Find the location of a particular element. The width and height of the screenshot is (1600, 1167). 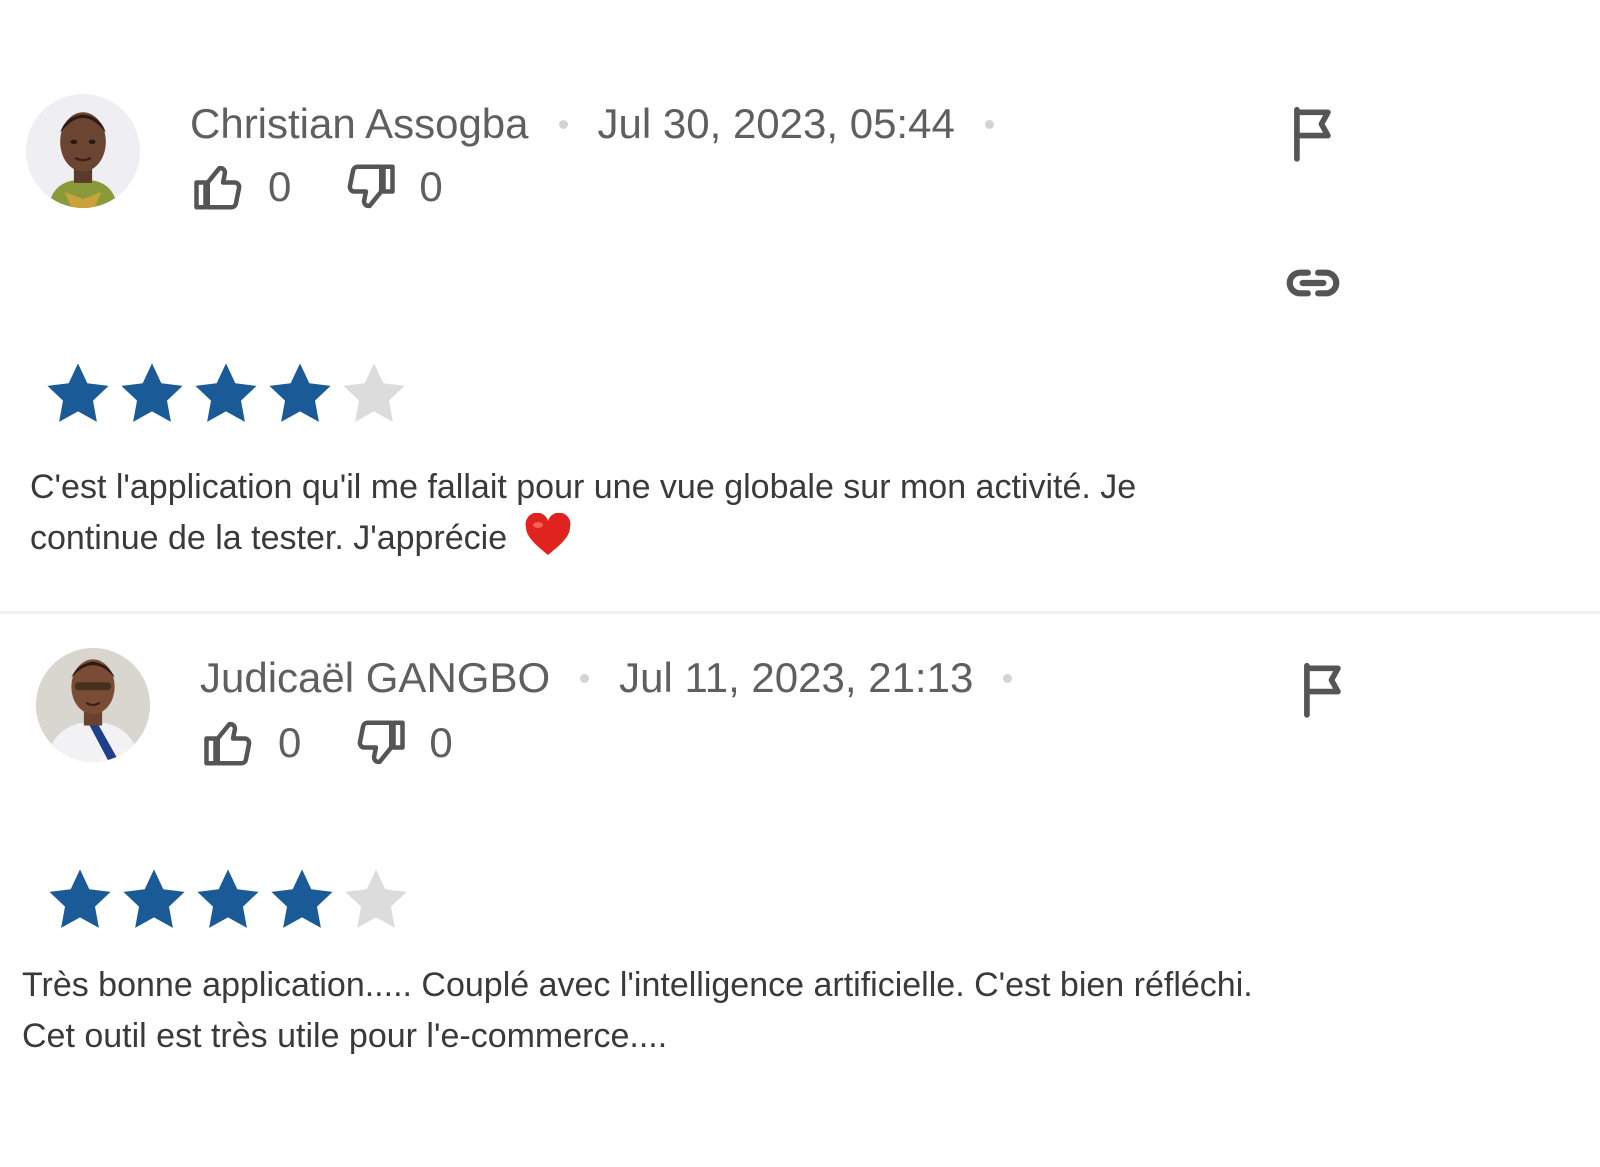

heart-emoji is located at coordinates (548, 535).